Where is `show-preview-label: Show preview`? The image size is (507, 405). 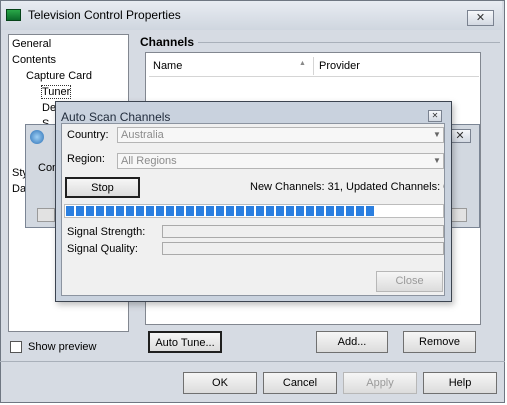
show-preview-label: Show preview is located at coordinates (62, 347).